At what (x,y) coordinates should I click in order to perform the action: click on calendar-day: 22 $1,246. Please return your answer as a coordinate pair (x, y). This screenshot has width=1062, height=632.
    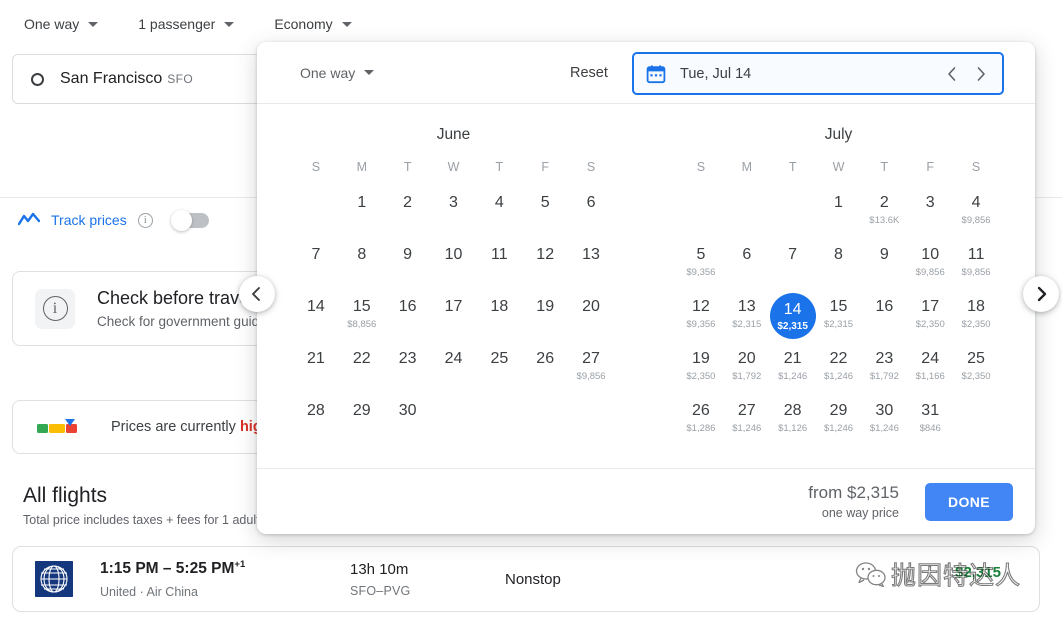
    Looking at the image, I should click on (839, 370).